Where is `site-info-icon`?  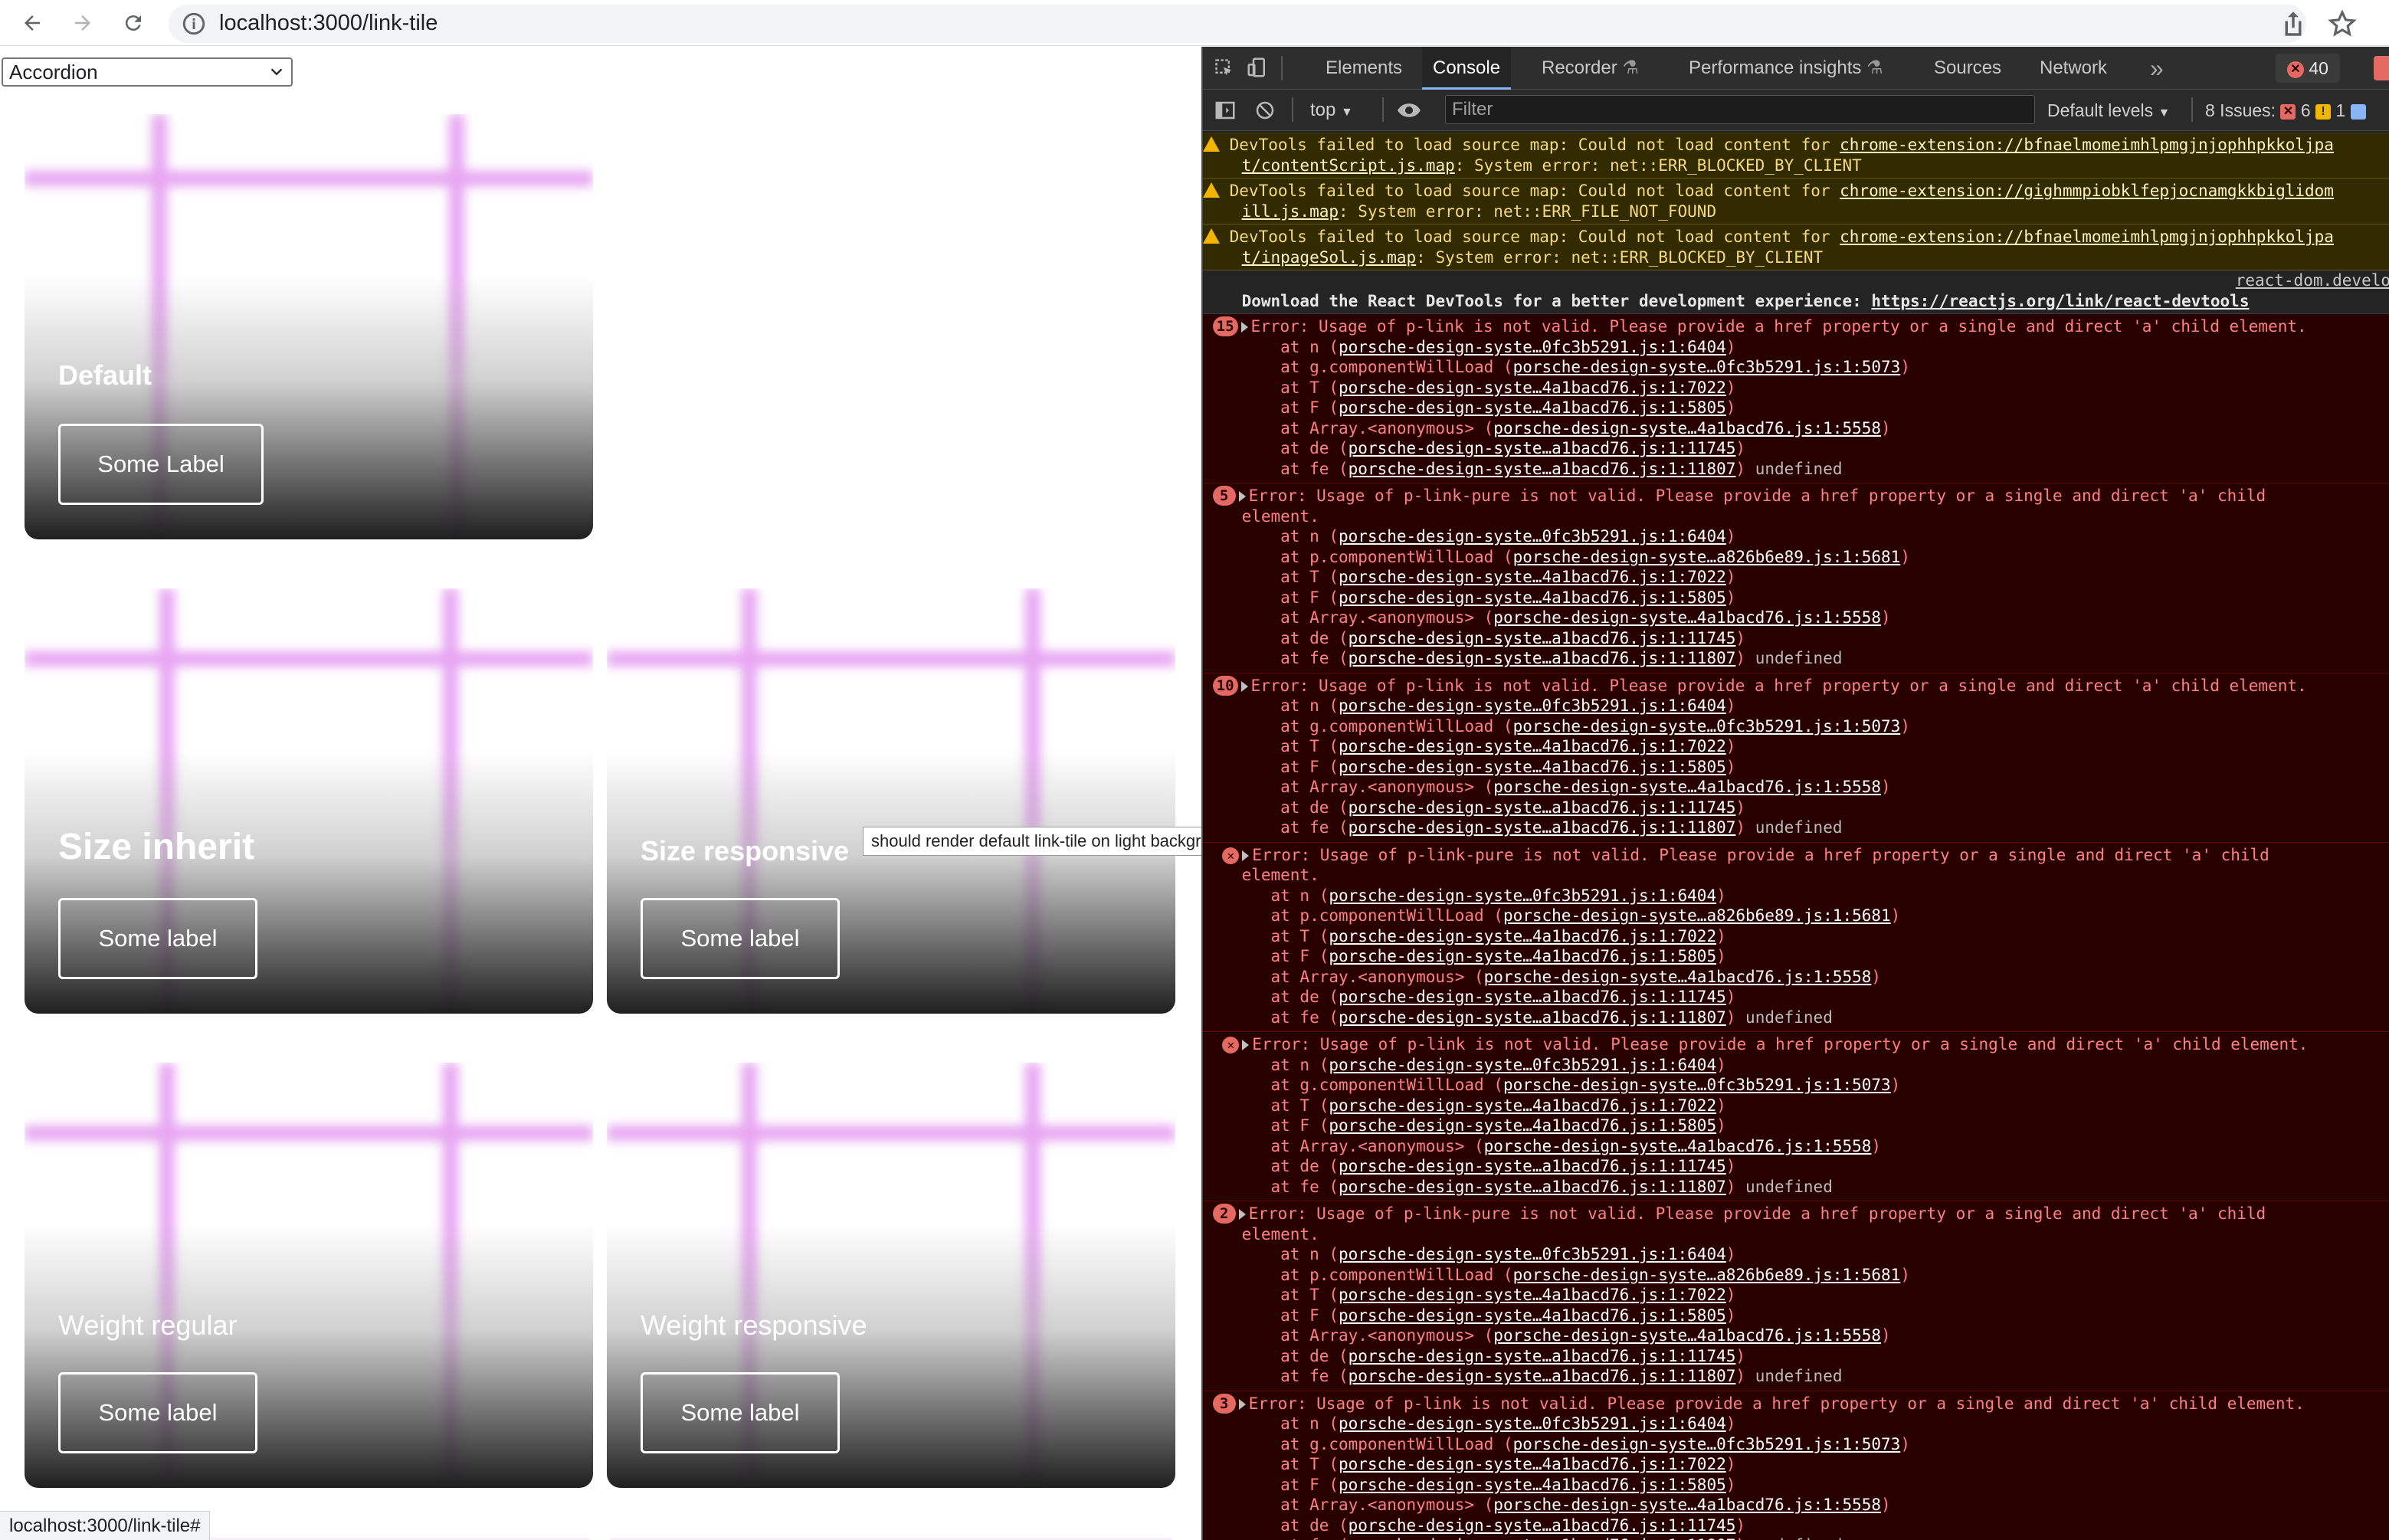 site-info-icon is located at coordinates (194, 24).